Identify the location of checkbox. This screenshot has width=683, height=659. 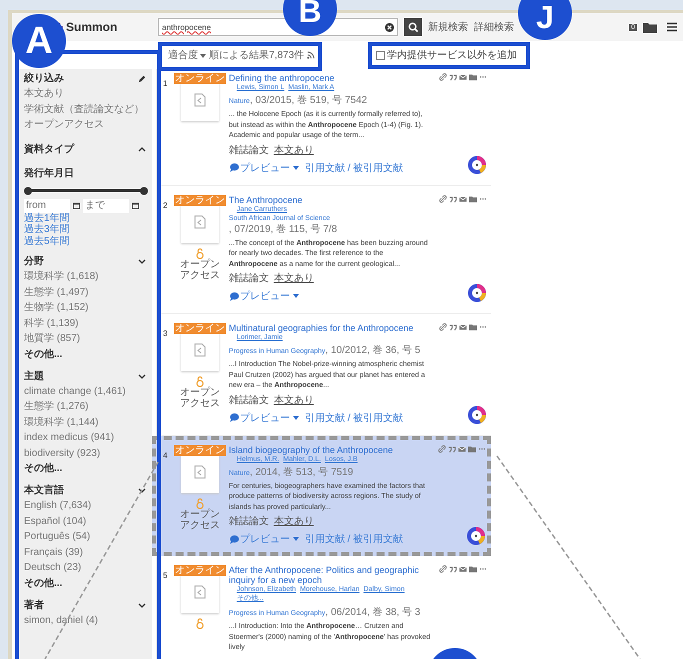
(380, 55).